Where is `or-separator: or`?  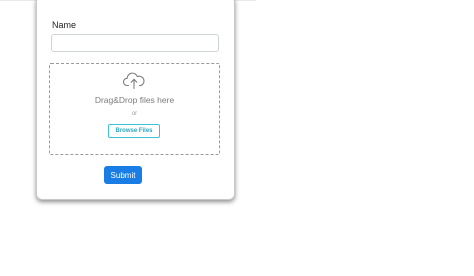
or-separator: or is located at coordinates (134, 114).